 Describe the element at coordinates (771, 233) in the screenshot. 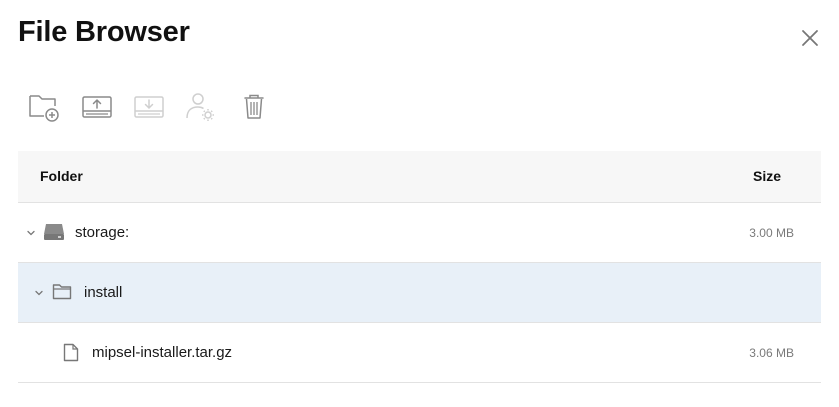

I see `file-size: 3.00 MB` at that location.